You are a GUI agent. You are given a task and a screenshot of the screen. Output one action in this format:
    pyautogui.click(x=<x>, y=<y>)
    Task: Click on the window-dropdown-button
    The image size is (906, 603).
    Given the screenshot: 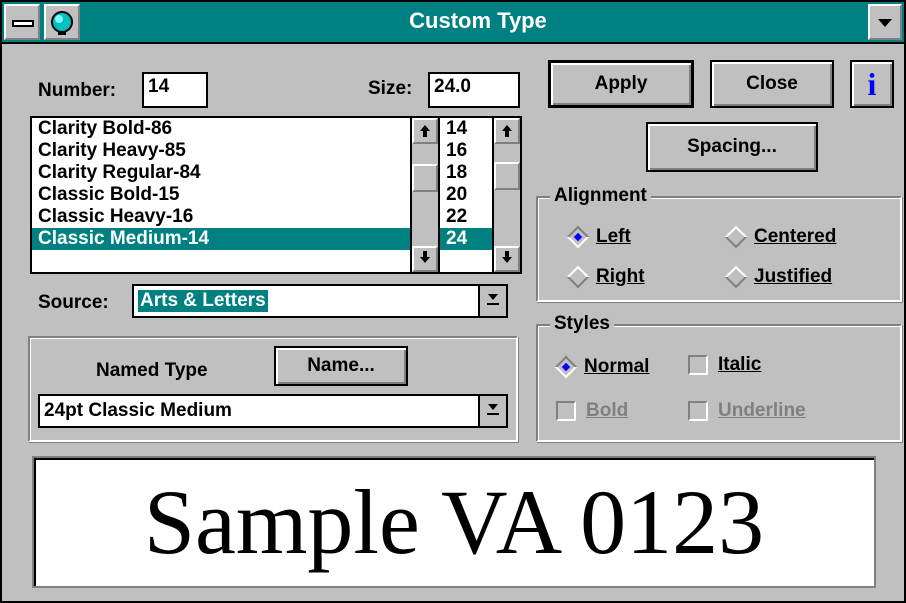 What is the action you would take?
    pyautogui.click(x=885, y=22)
    